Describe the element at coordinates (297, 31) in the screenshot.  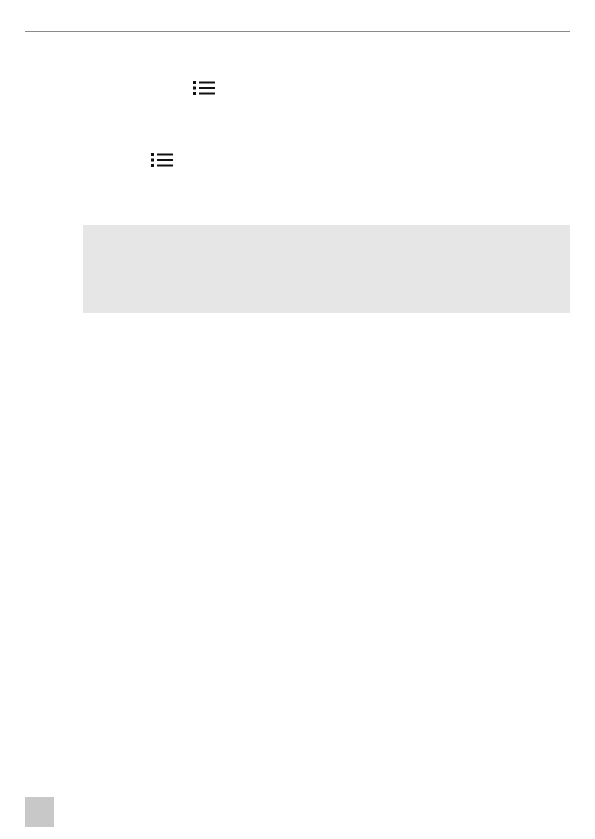
I see `header-rule` at that location.